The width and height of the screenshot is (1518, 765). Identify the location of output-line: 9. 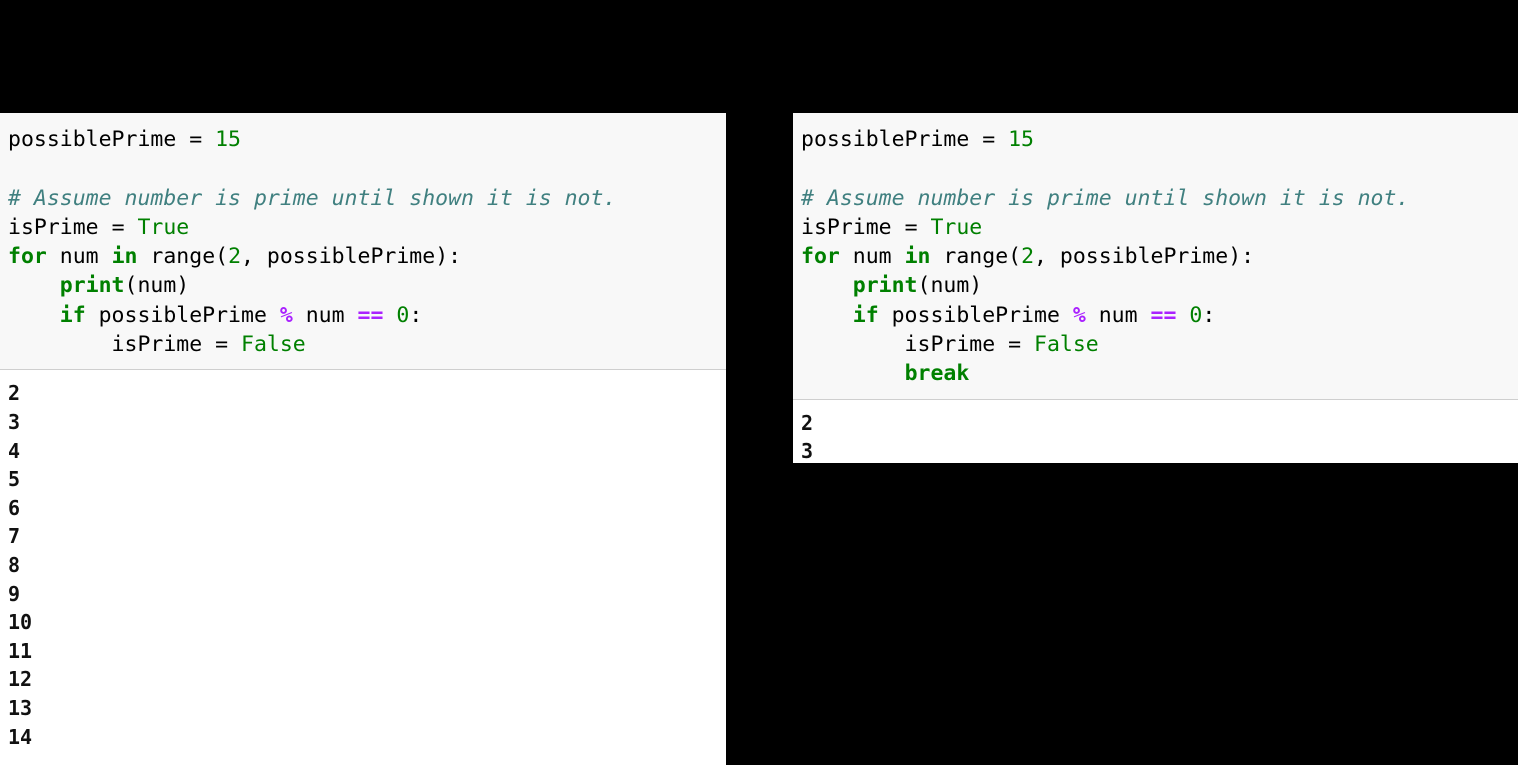
(14, 593).